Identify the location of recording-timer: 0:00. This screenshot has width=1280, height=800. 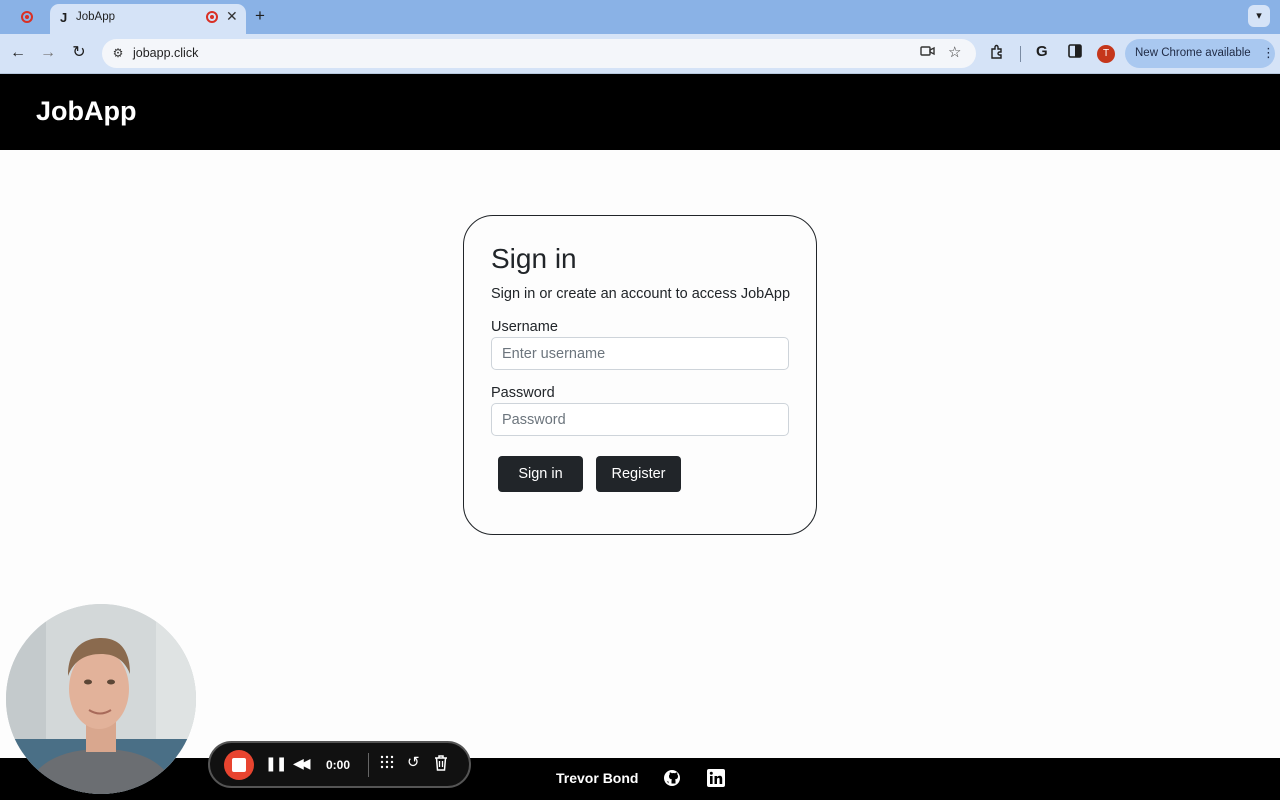
(338, 765).